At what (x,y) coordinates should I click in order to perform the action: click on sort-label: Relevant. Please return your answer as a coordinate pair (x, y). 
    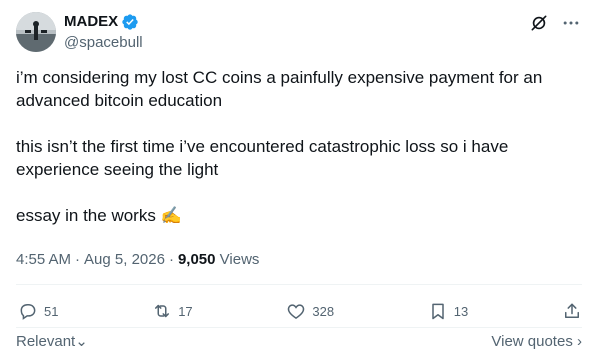
    Looking at the image, I should click on (46, 341).